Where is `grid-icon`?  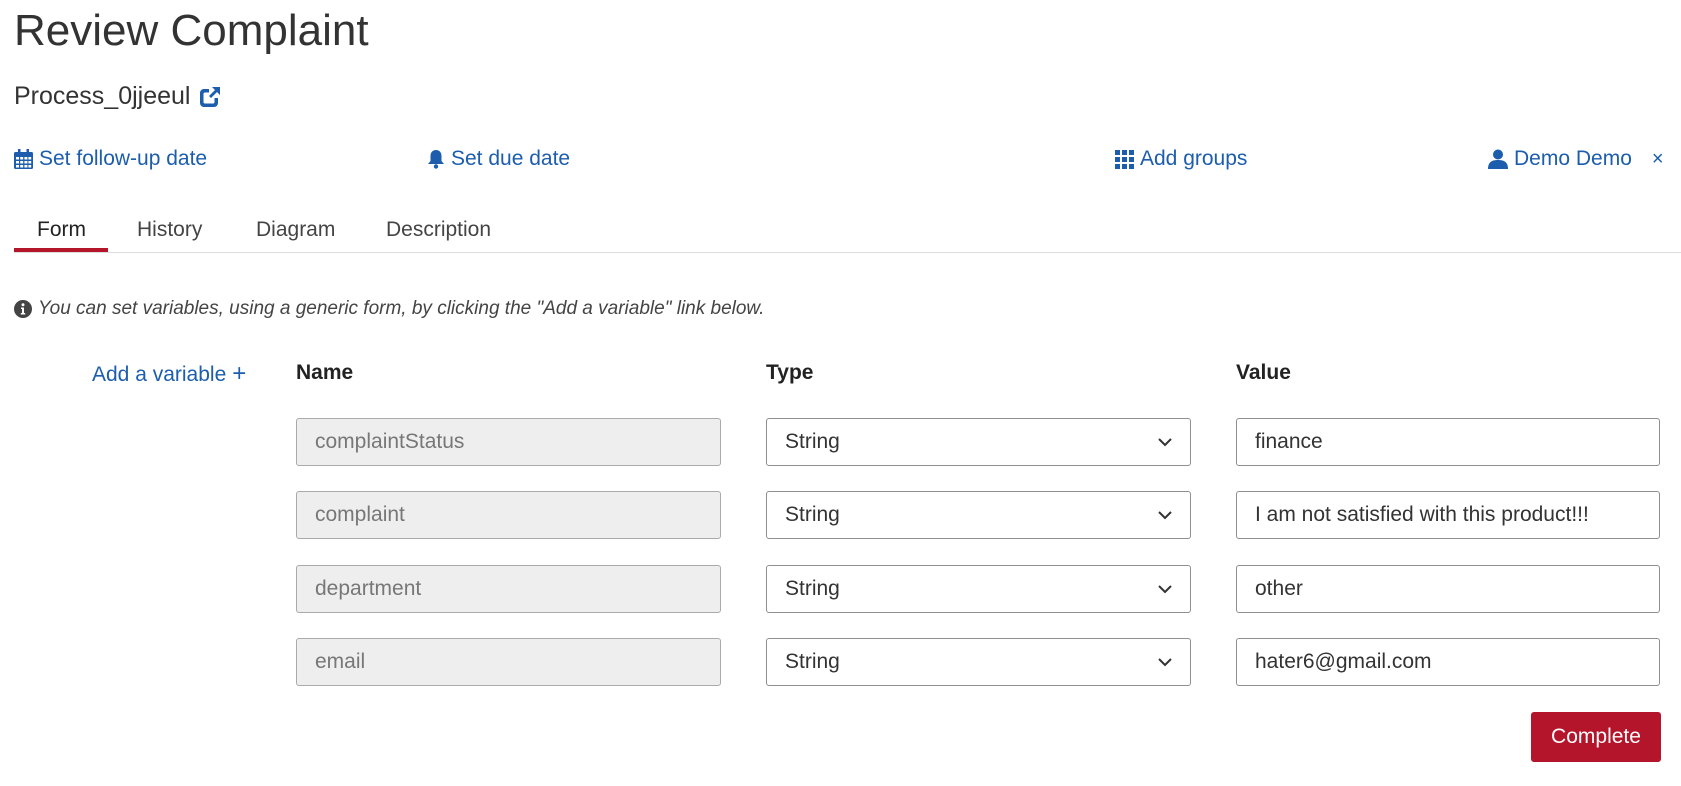
grid-icon is located at coordinates (1124, 159).